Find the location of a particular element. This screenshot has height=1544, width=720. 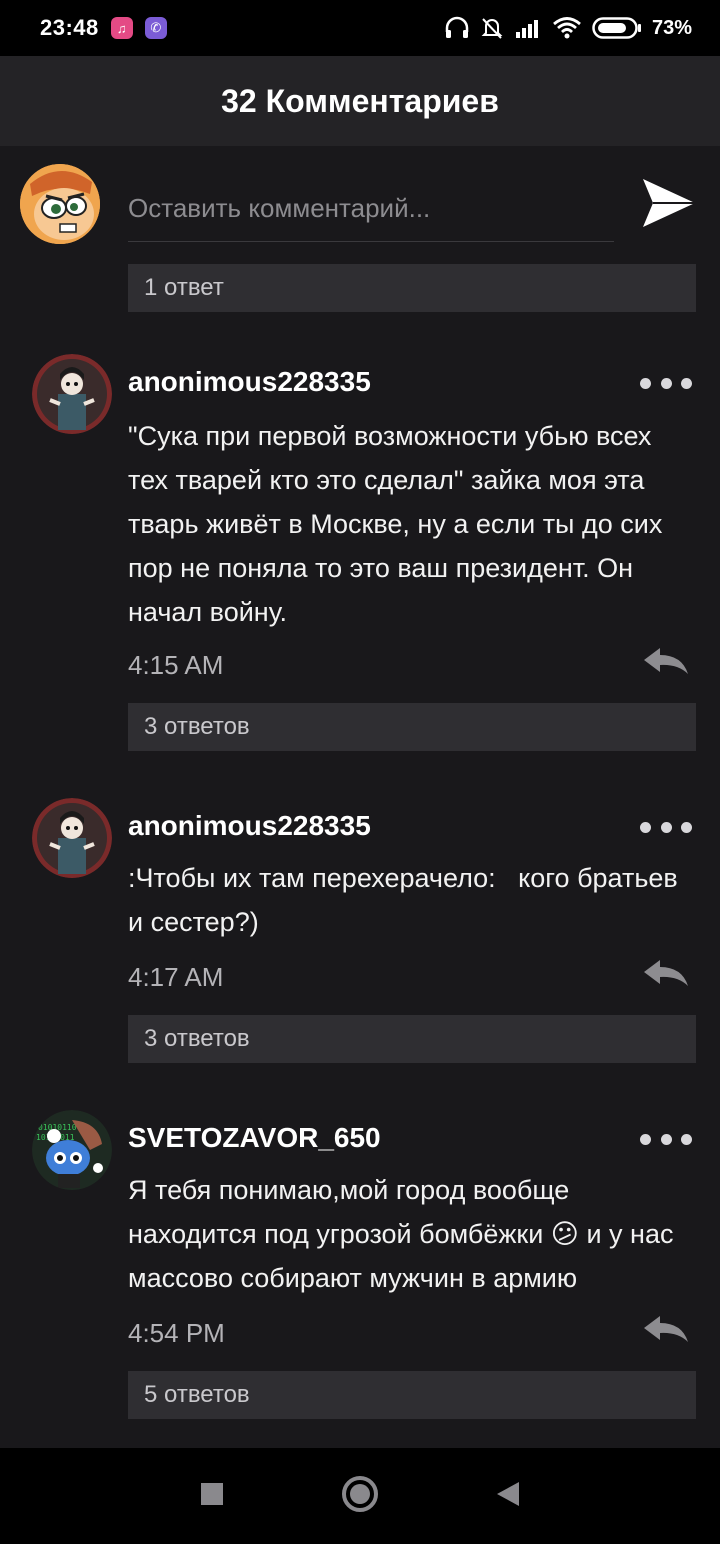

viber-icon: ✆ is located at coordinates (155, 28).